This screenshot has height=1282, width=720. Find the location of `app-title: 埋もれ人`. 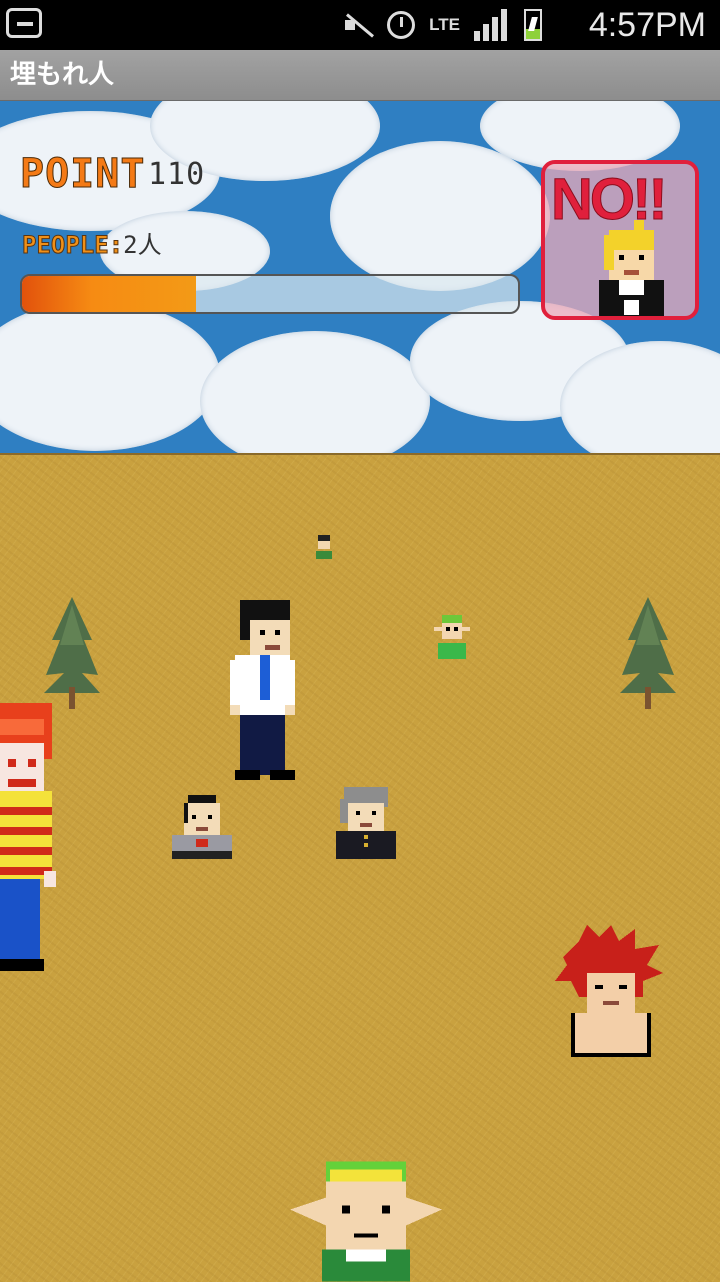

app-title: 埋もれ人 is located at coordinates (62, 75).